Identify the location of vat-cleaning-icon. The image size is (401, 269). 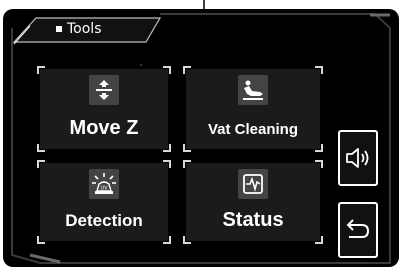
(253, 90).